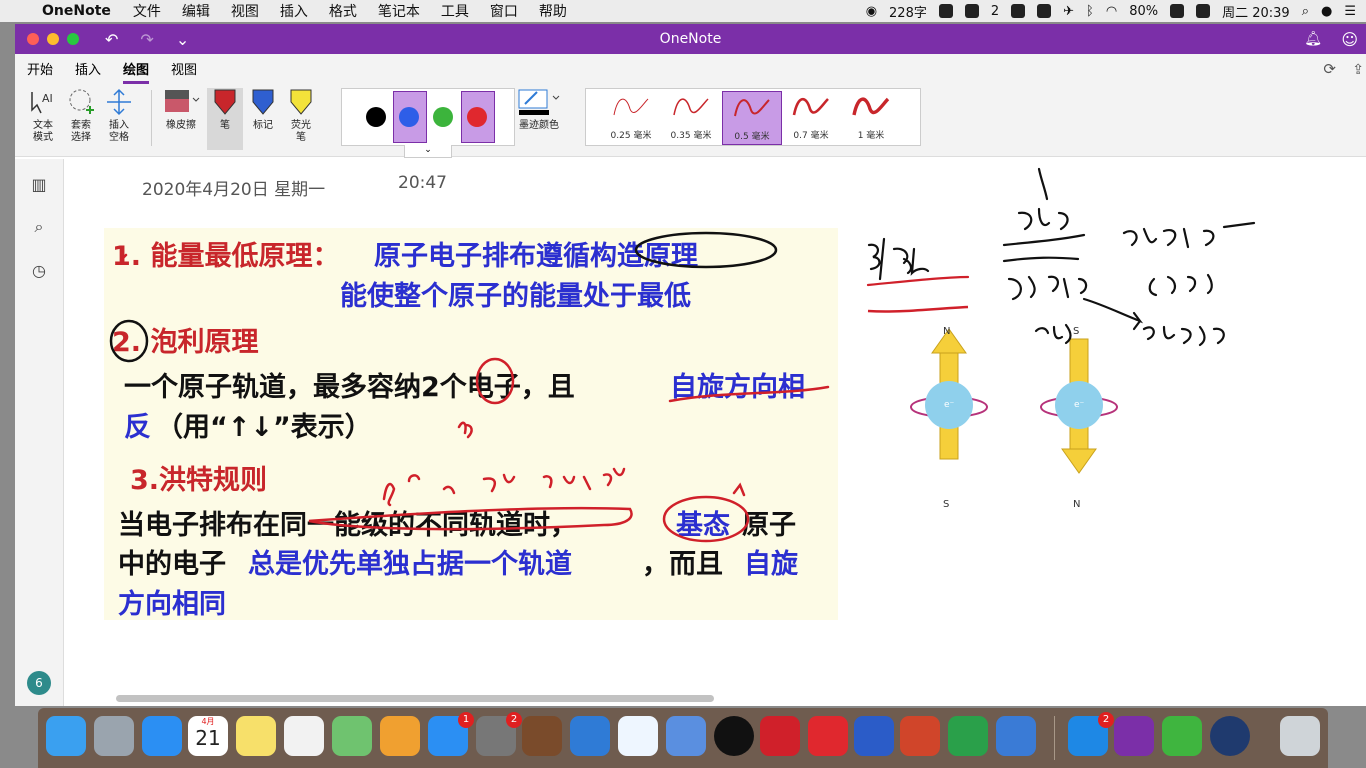 The height and width of the screenshot is (768, 1366). What do you see at coordinates (590, 736) in the screenshot?
I see `pencil-app-icon` at bounding box center [590, 736].